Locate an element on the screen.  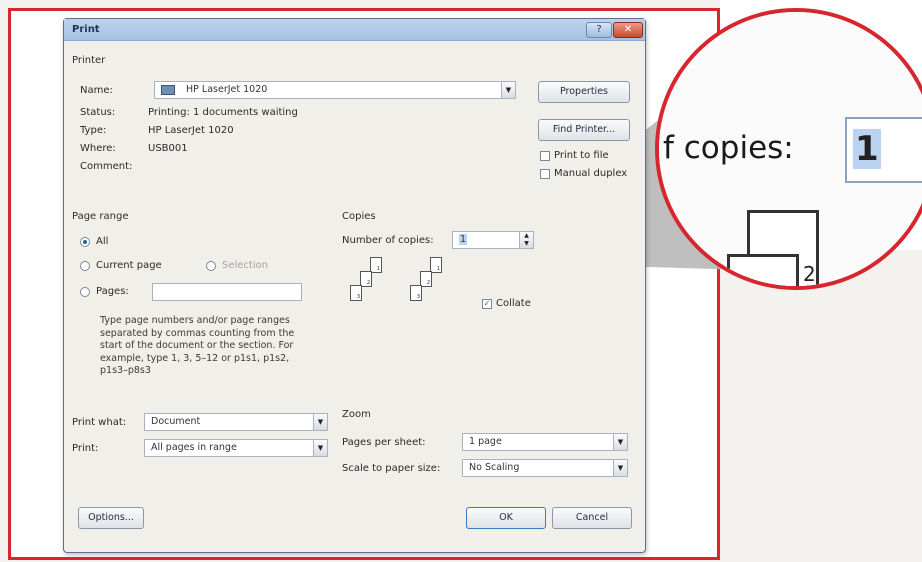
page-range-group-label: Page range is located at coordinates (100, 216).